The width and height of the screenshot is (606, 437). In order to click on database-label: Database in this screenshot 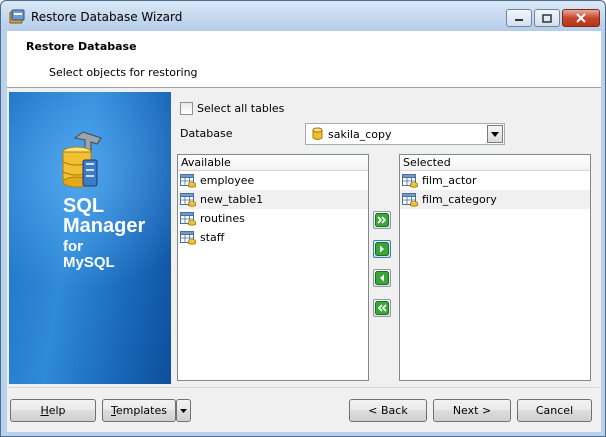, I will do `click(206, 133)`.